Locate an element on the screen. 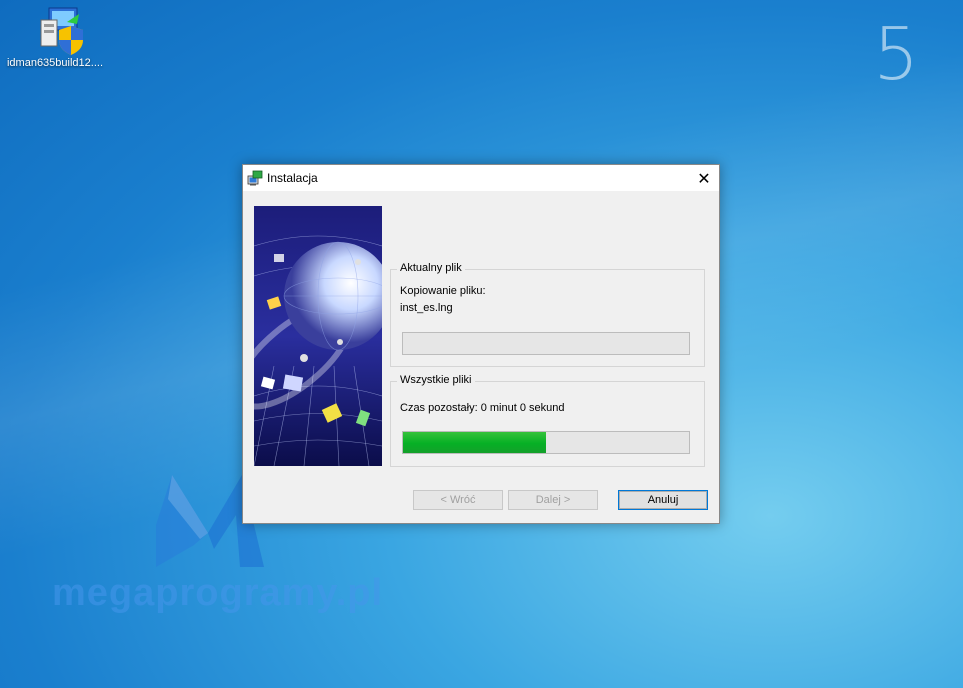 Image resolution: width=963 pixels, height=688 pixels. corner-number: 5 is located at coordinates (896, 54).